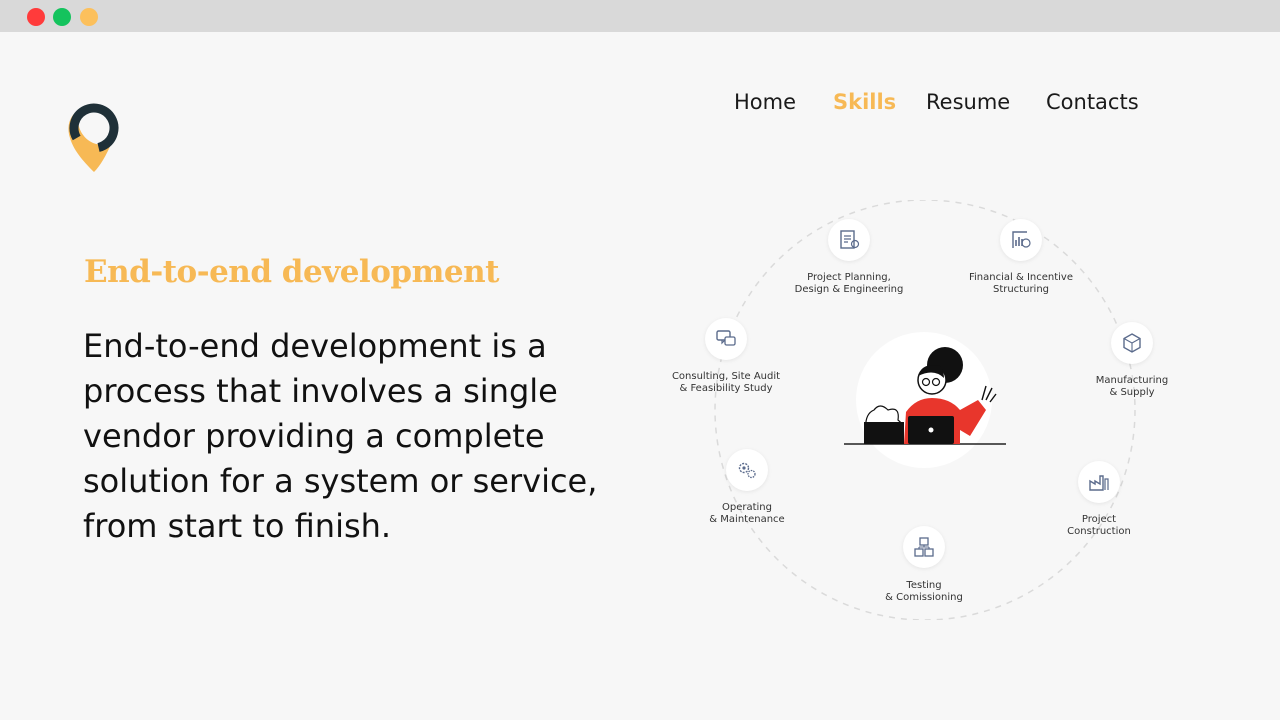 Image resolution: width=1280 pixels, height=720 pixels. Describe the element at coordinates (62, 17) in the screenshot. I see `maximize-window-button` at that location.